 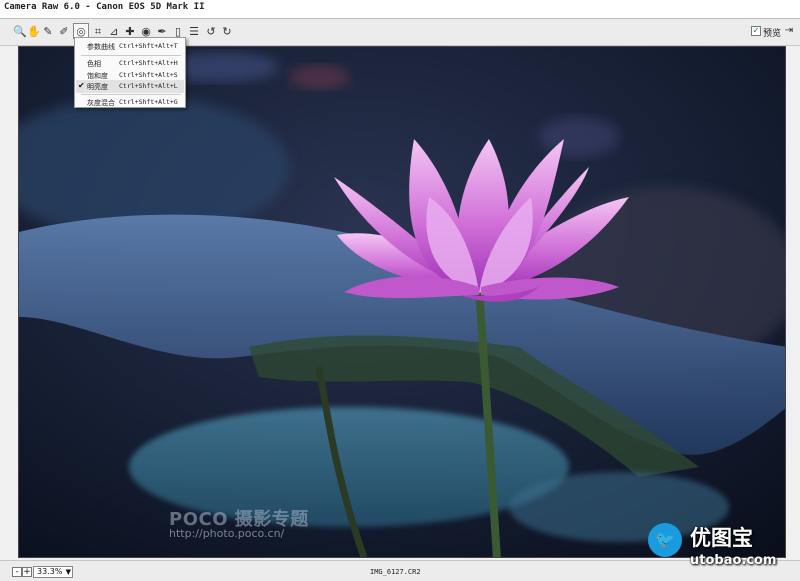 What do you see at coordinates (756, 31) in the screenshot?
I see `preview-checkbox: ✓` at bounding box center [756, 31].